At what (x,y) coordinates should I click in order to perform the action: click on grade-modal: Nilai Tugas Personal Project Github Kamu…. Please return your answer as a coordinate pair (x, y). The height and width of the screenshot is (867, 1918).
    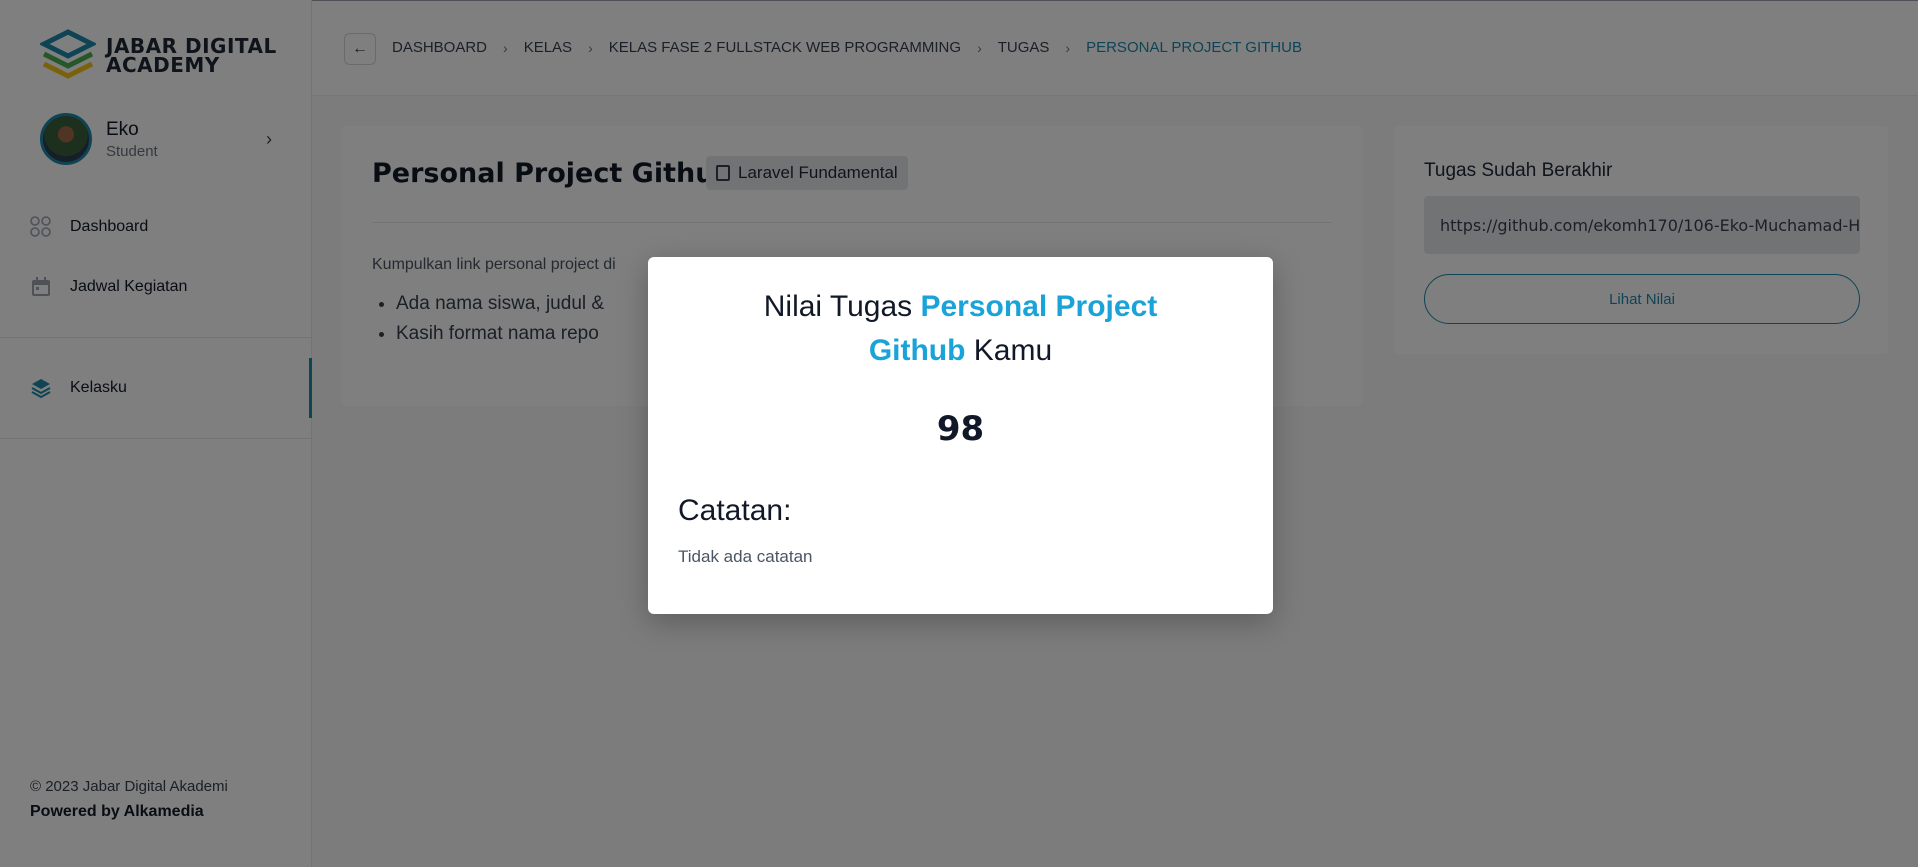
    Looking at the image, I should click on (960, 435).